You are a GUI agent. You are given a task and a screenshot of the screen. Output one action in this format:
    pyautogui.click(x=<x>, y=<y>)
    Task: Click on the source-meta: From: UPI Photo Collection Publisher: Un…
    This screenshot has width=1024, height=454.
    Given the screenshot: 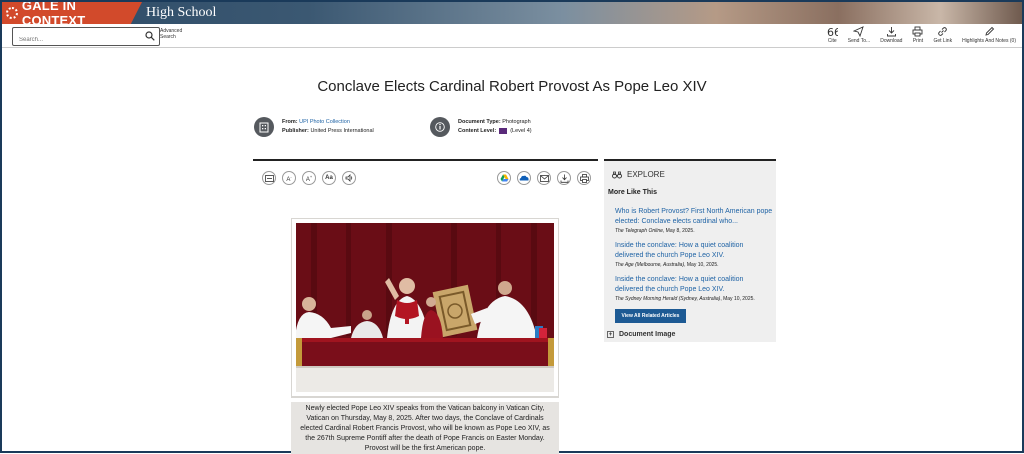 What is the action you would take?
    pyautogui.click(x=314, y=127)
    